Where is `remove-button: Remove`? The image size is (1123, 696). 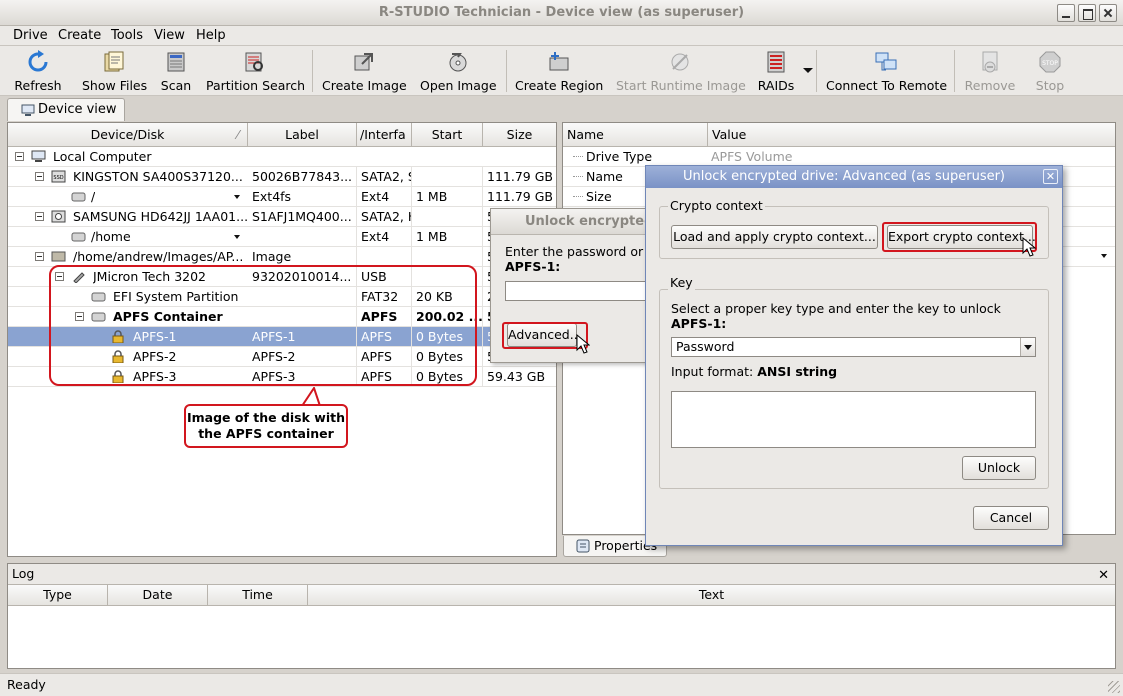 remove-button: Remove is located at coordinates (990, 71).